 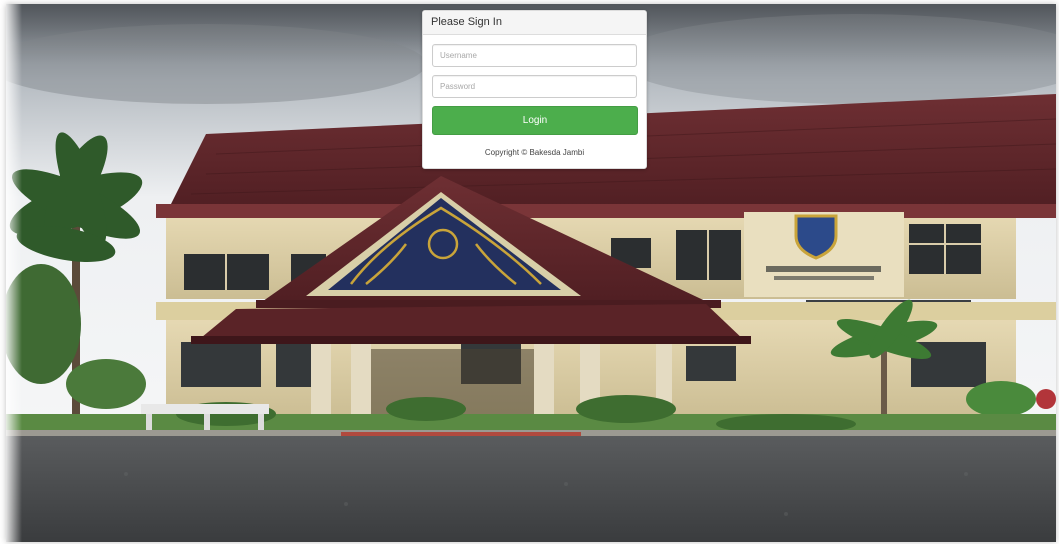 I want to click on copyright-text: Copyright © Bakesda Jambi, so click(x=534, y=152).